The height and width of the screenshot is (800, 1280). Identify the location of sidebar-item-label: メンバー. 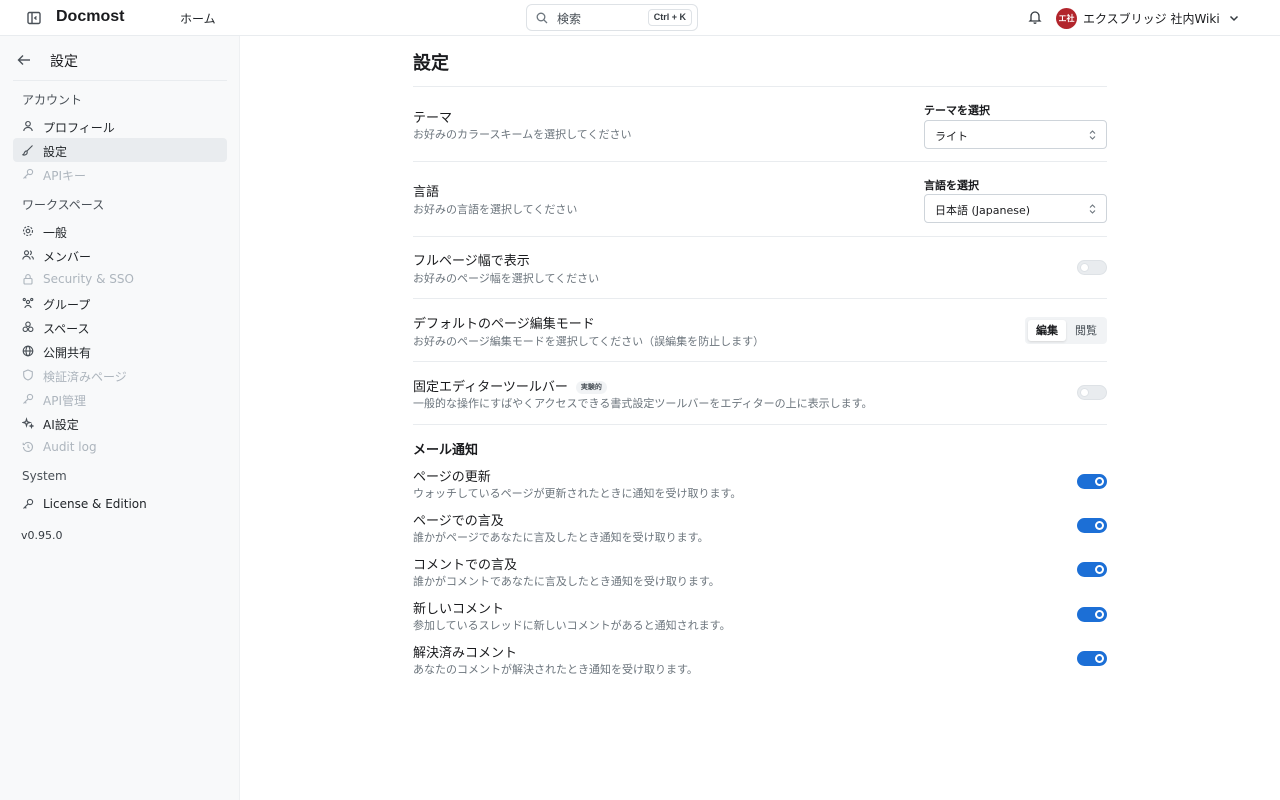
(67, 257).